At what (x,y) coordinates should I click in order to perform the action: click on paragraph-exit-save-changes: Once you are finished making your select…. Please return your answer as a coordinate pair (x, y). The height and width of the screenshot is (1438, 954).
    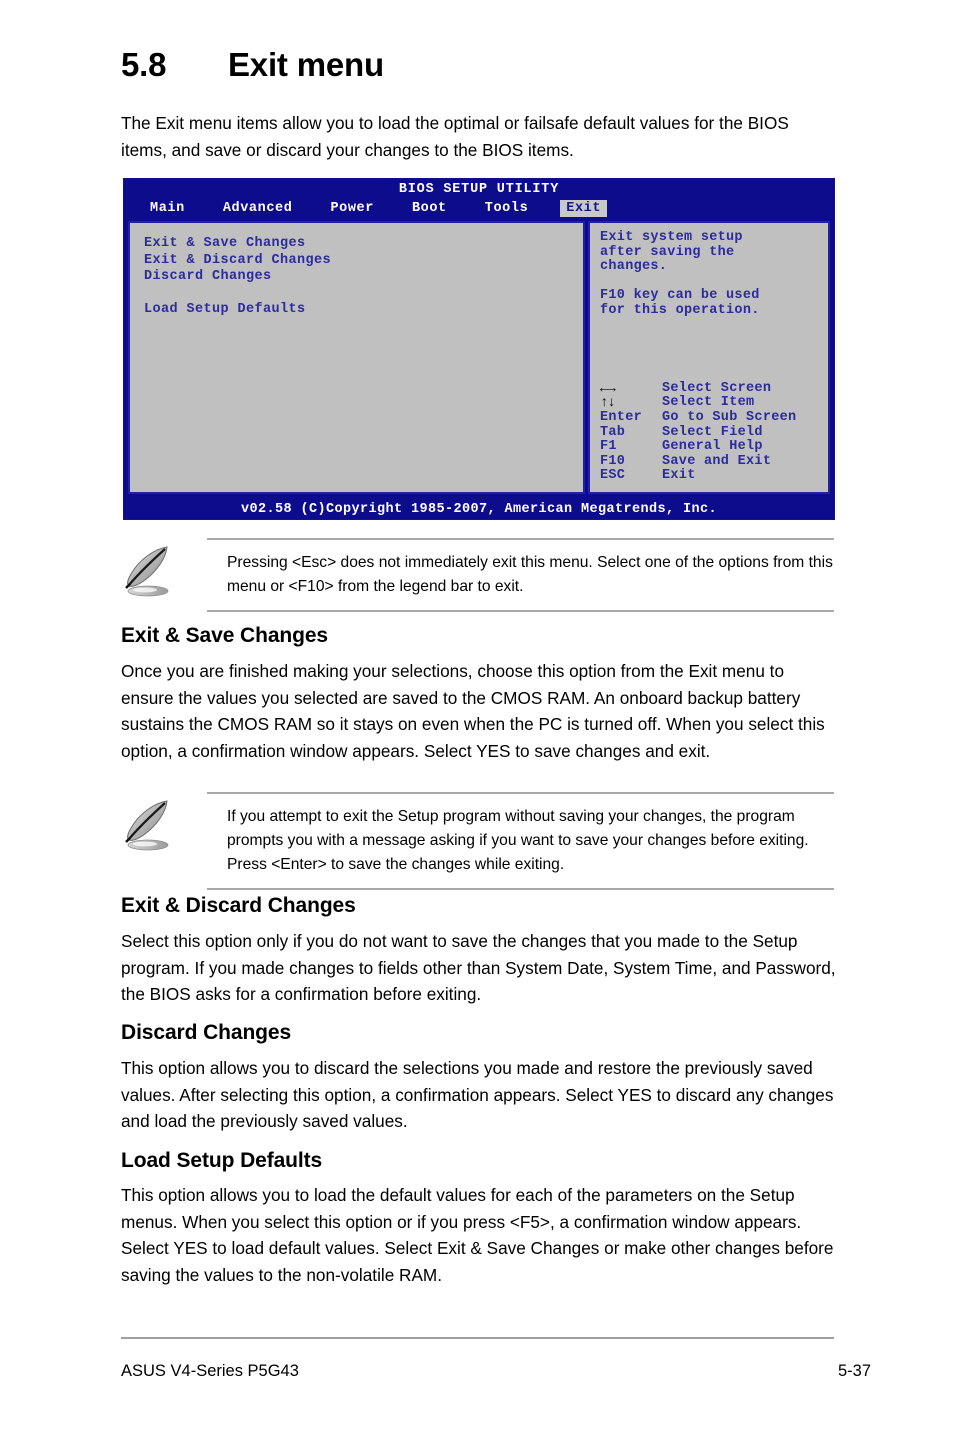
    Looking at the image, I should click on (473, 711).